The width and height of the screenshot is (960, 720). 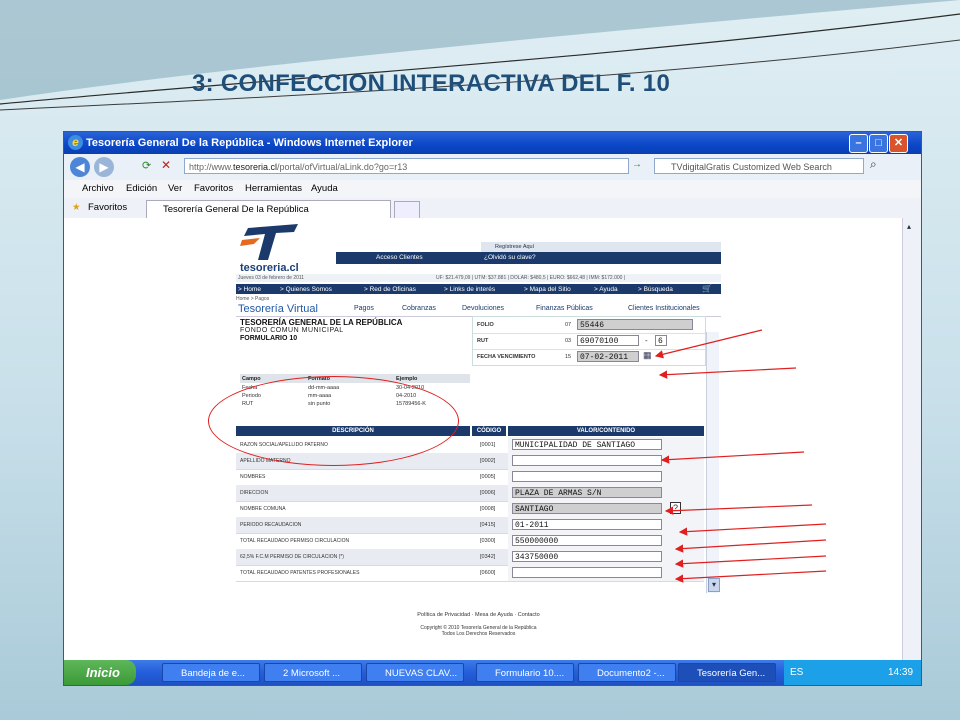 What do you see at coordinates (407, 210) in the screenshot?
I see `new-tab-button` at bounding box center [407, 210].